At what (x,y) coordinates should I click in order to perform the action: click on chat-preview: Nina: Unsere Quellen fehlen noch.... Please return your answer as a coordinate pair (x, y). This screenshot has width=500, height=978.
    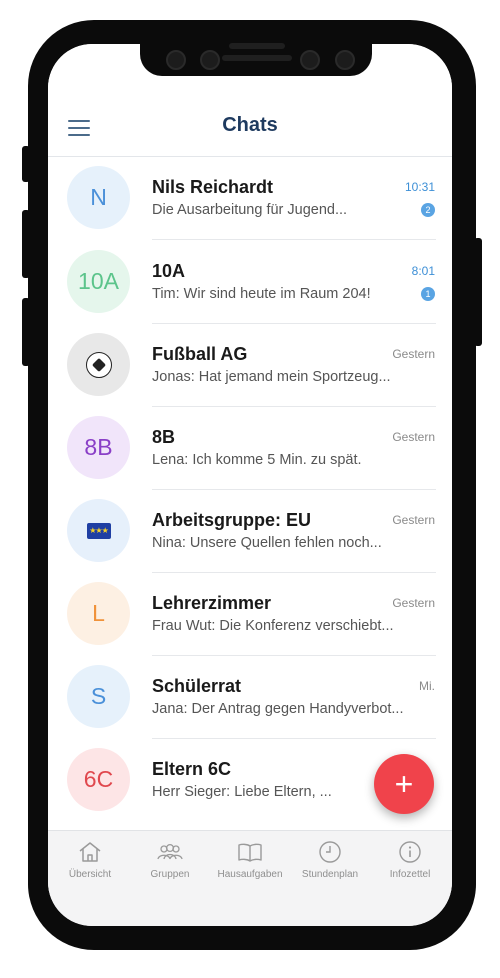
    Looking at the image, I should click on (267, 543).